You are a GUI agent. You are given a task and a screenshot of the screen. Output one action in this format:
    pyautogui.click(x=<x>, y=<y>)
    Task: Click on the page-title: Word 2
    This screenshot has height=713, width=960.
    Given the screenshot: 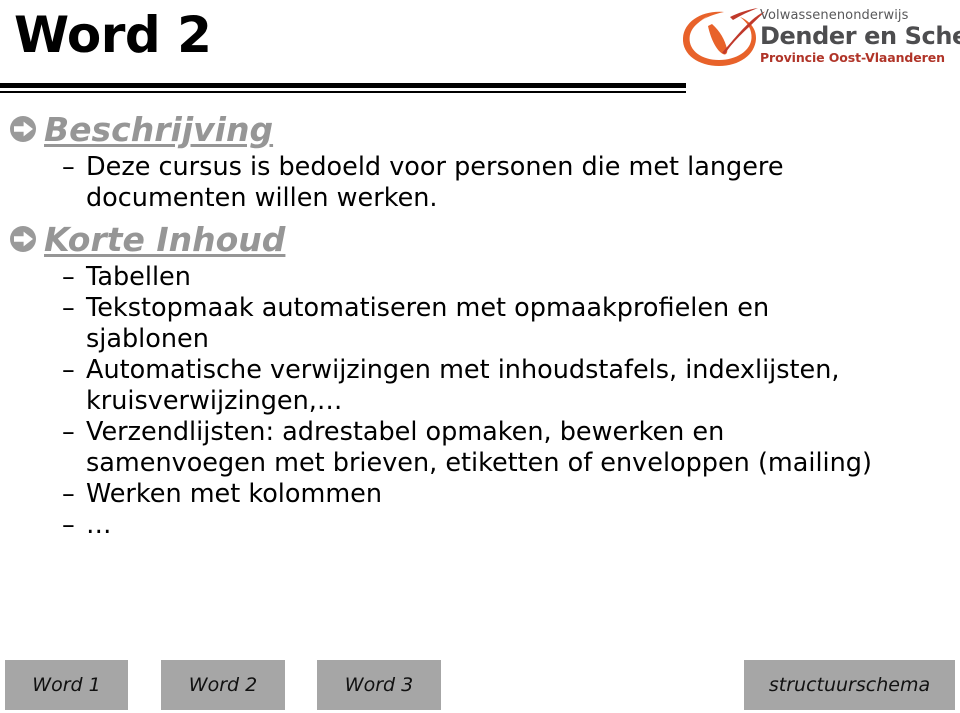 What is the action you would take?
    pyautogui.click(x=113, y=35)
    